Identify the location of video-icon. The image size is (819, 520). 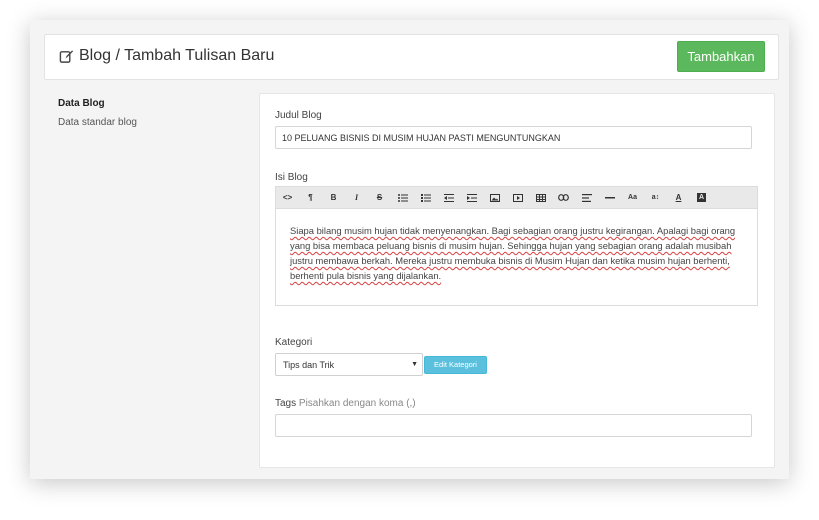
(517, 198).